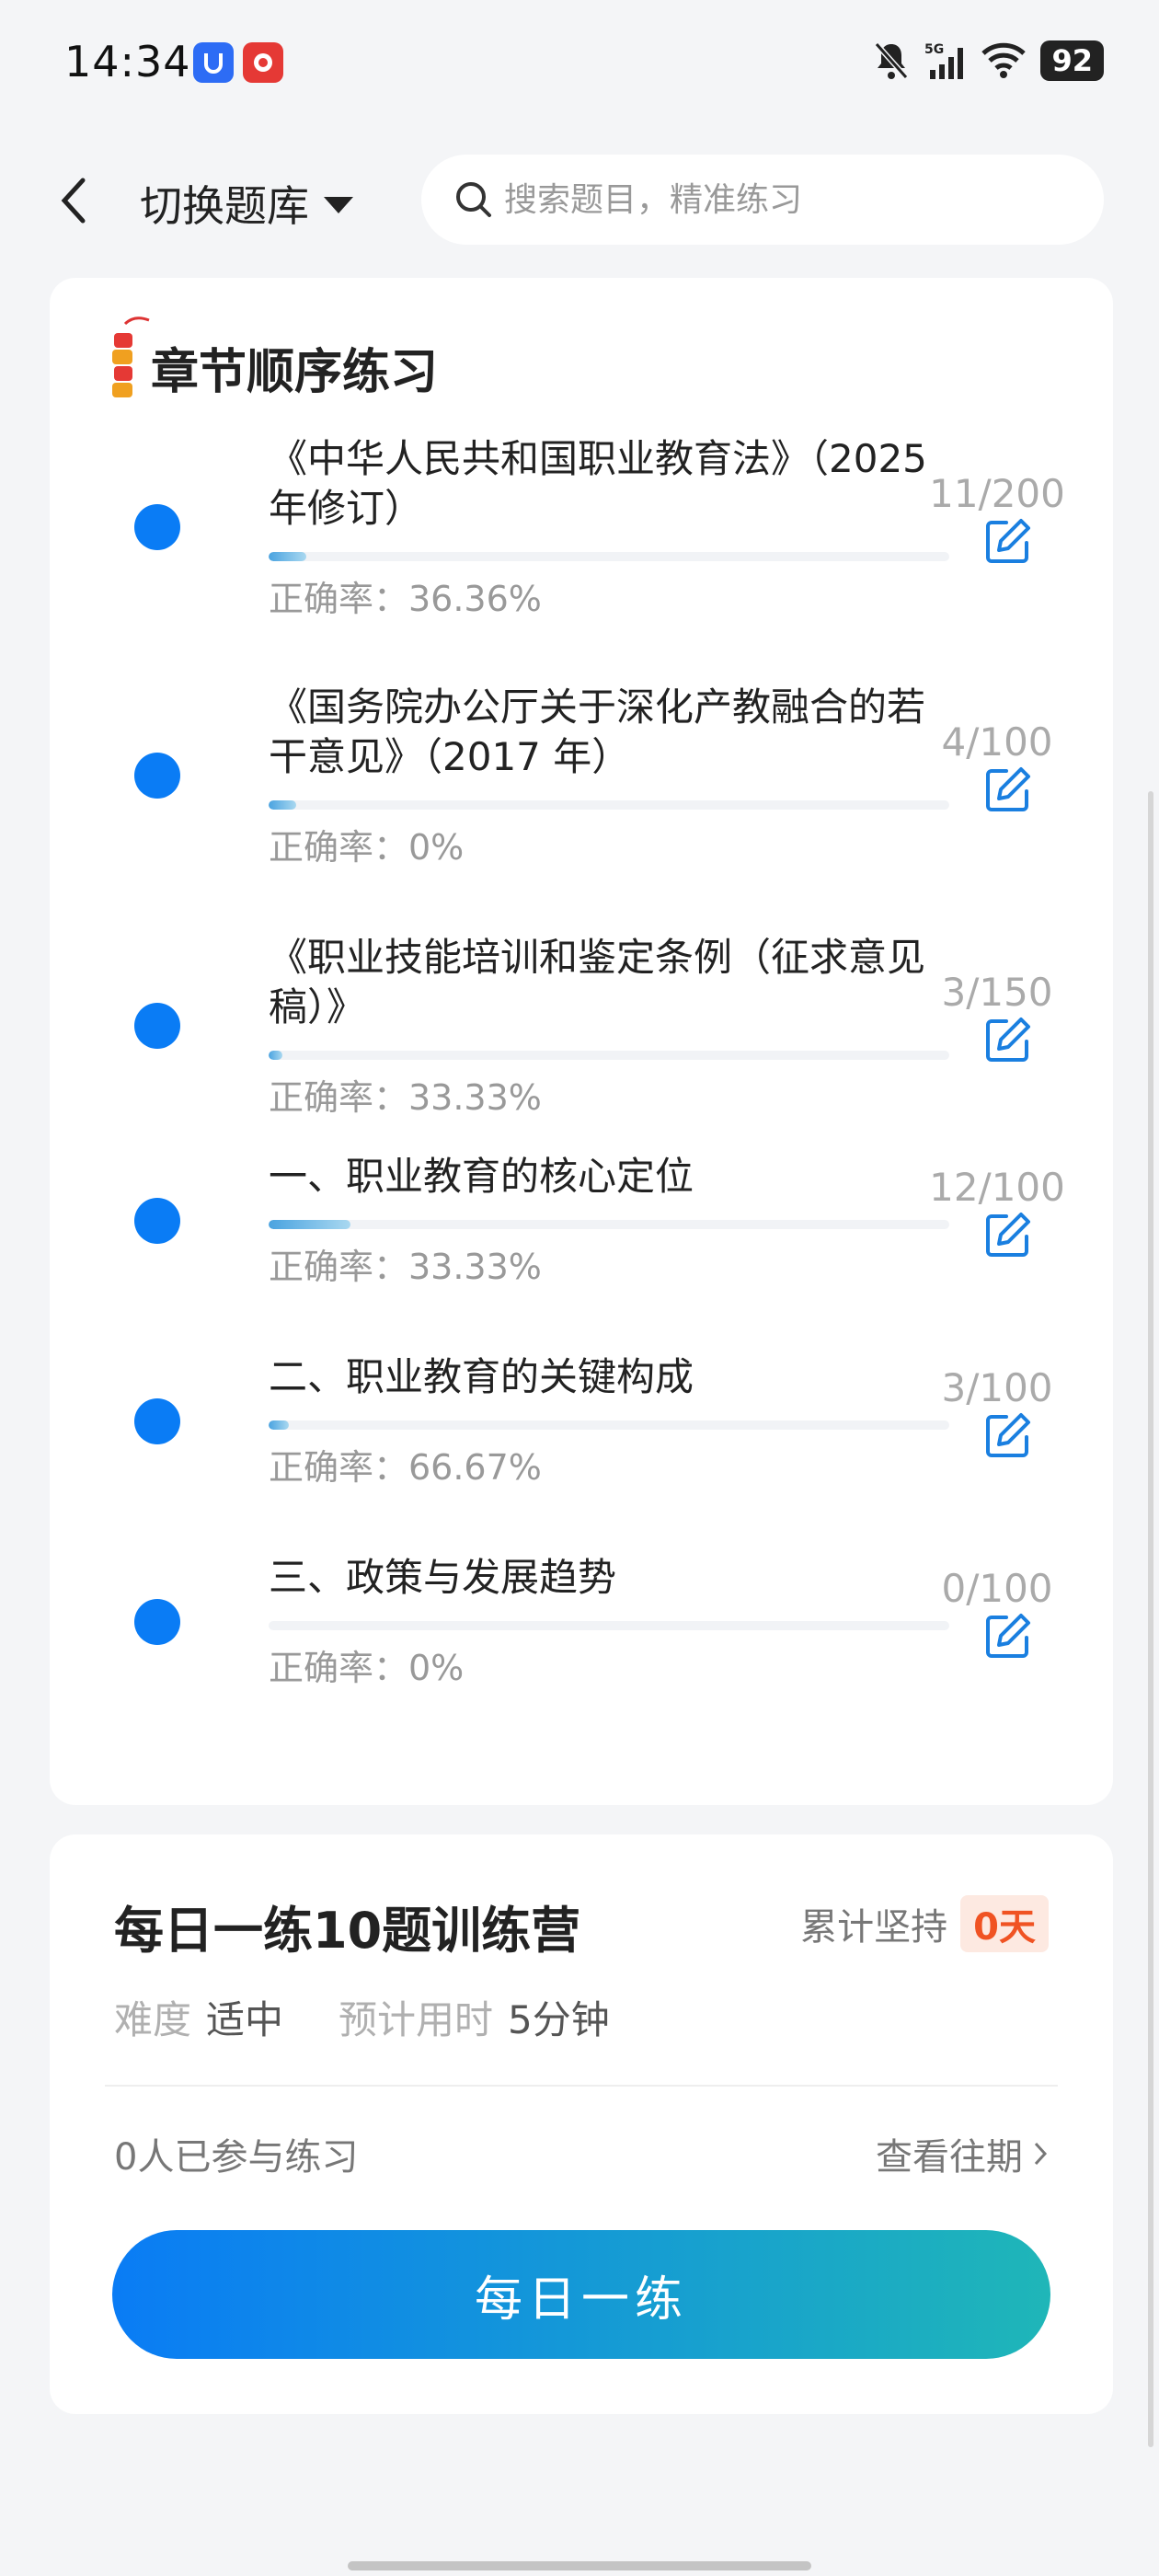 This screenshot has height=2576, width=1159. I want to click on progress-count: 4/100, so click(997, 742).